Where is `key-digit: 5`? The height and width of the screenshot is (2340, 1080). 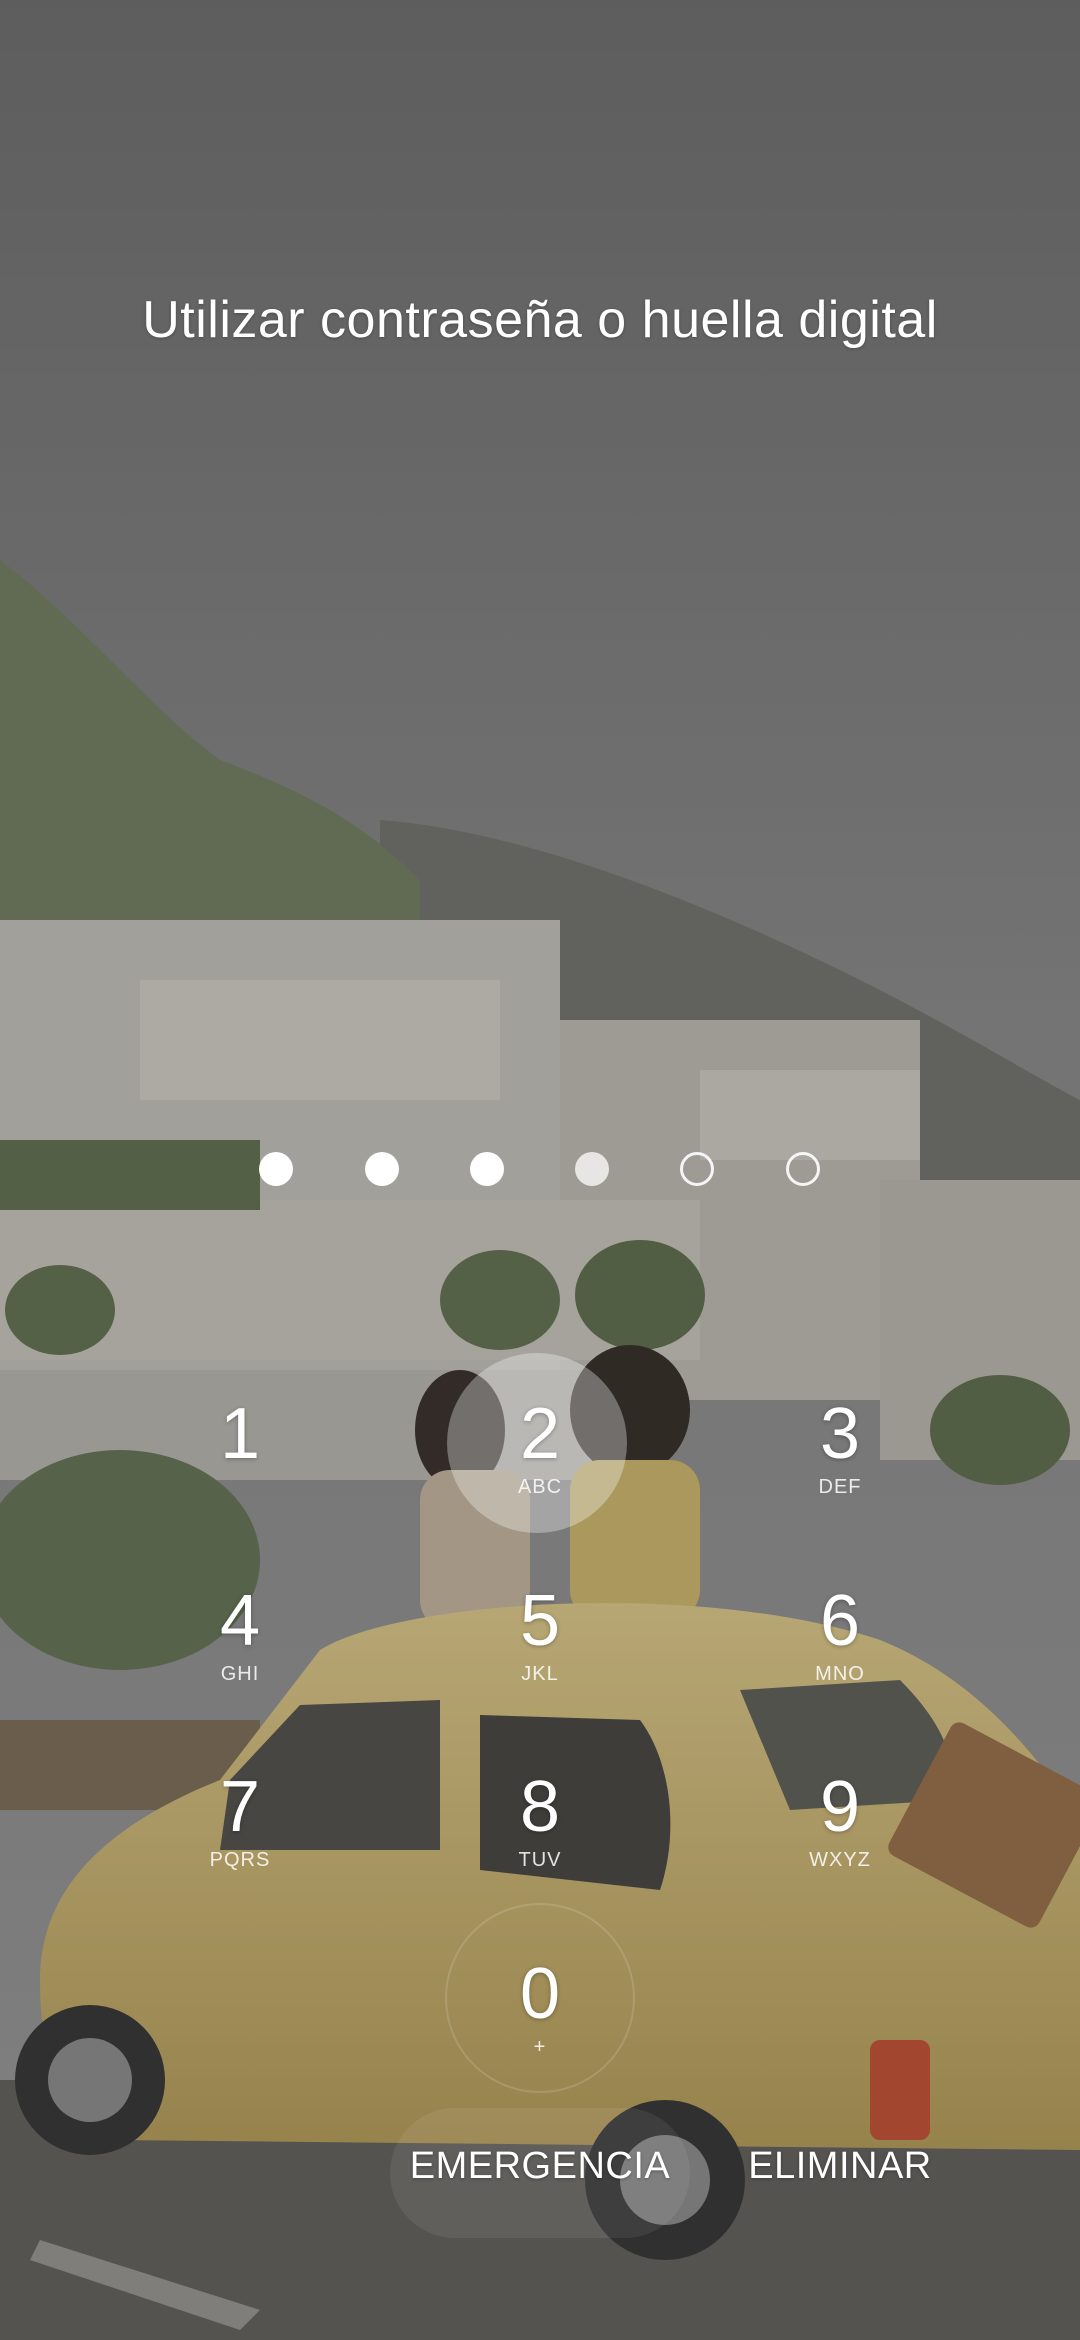
key-digit: 5 is located at coordinates (540, 1621).